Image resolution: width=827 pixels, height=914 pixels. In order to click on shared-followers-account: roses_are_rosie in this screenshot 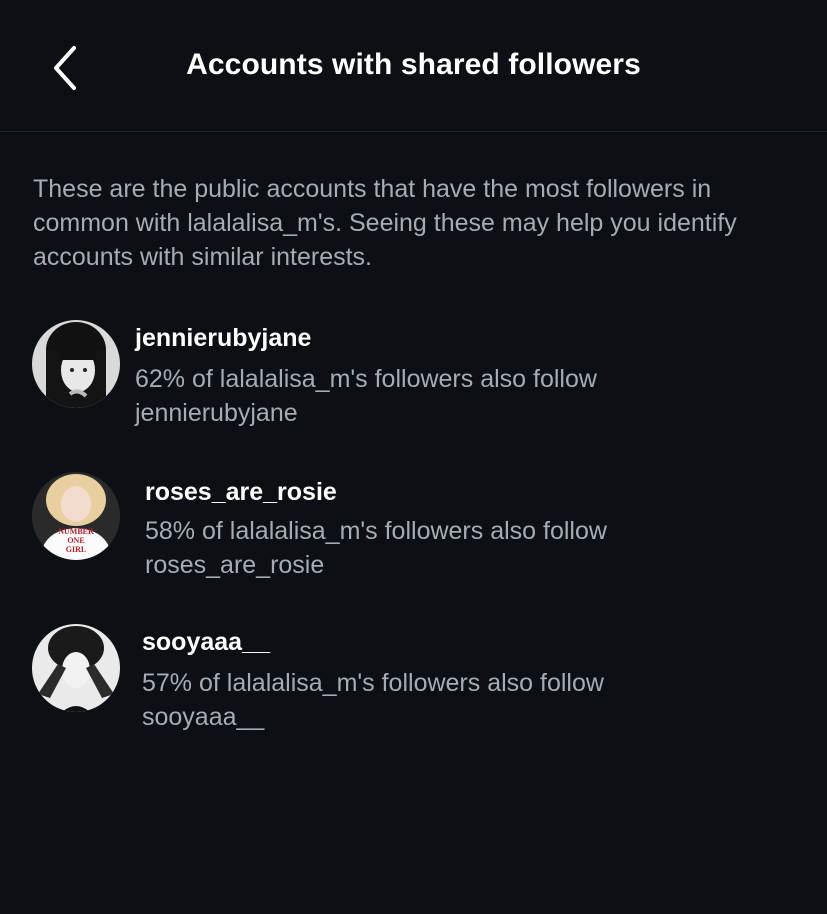, I will do `click(235, 565)`.